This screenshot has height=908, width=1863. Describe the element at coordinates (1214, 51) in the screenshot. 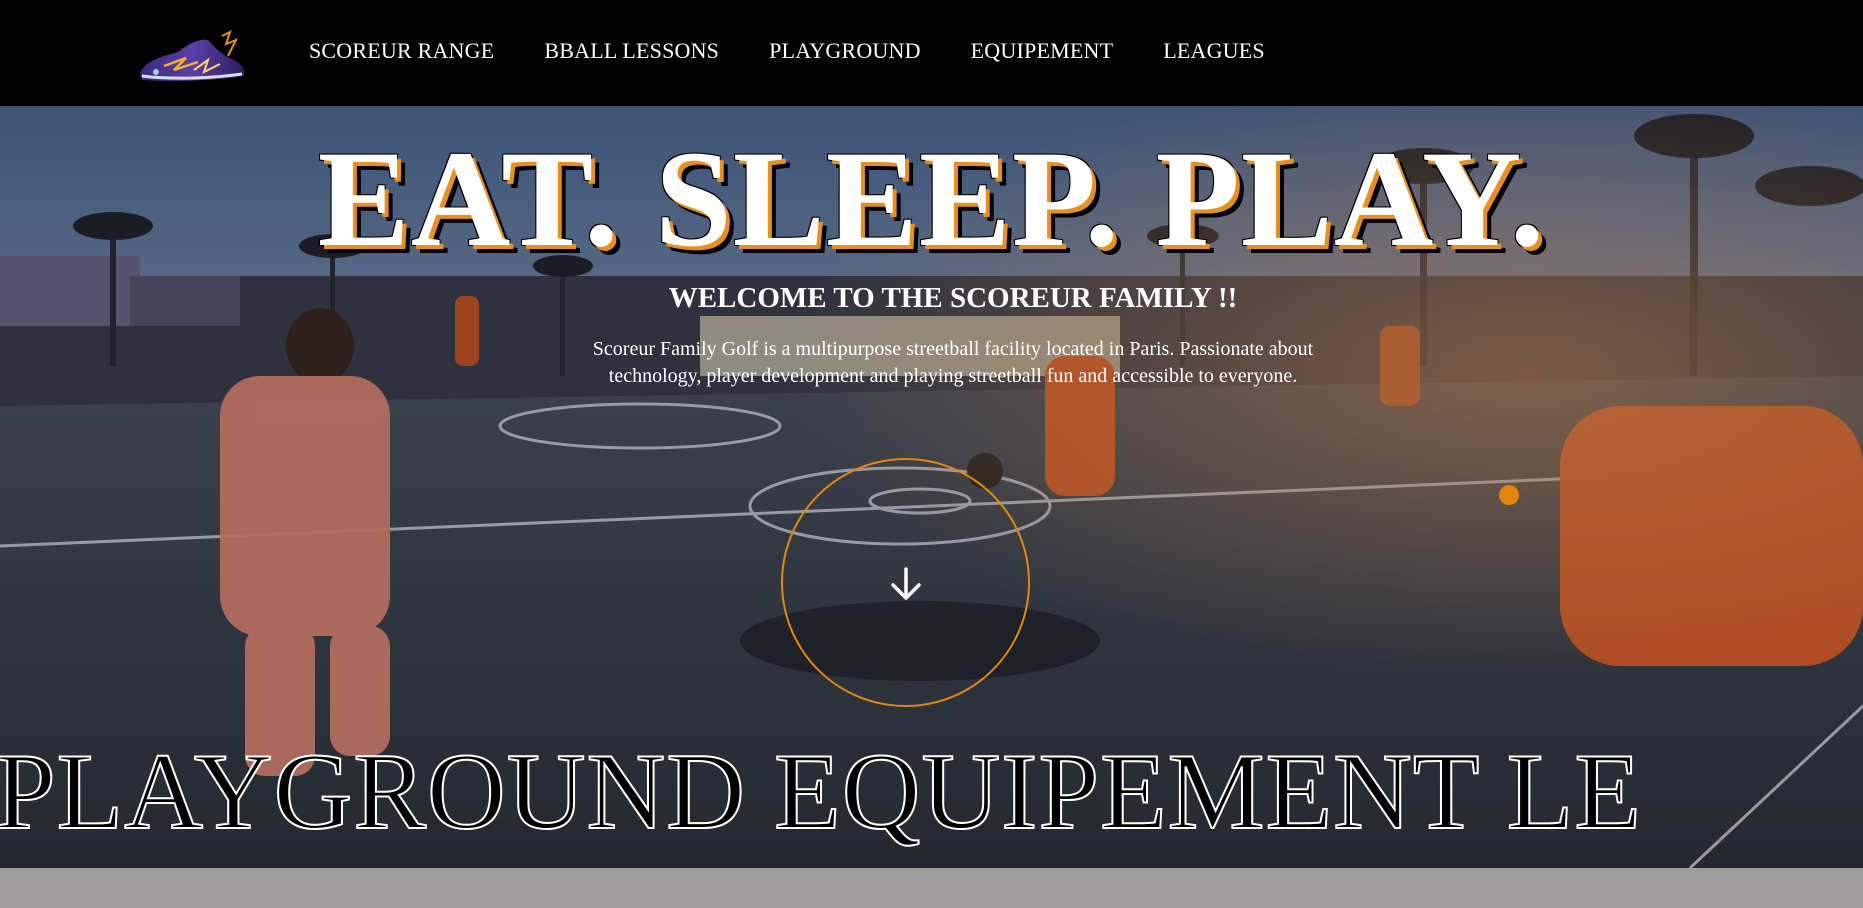

I see `nav-link-leagues: LEAGUES` at that location.